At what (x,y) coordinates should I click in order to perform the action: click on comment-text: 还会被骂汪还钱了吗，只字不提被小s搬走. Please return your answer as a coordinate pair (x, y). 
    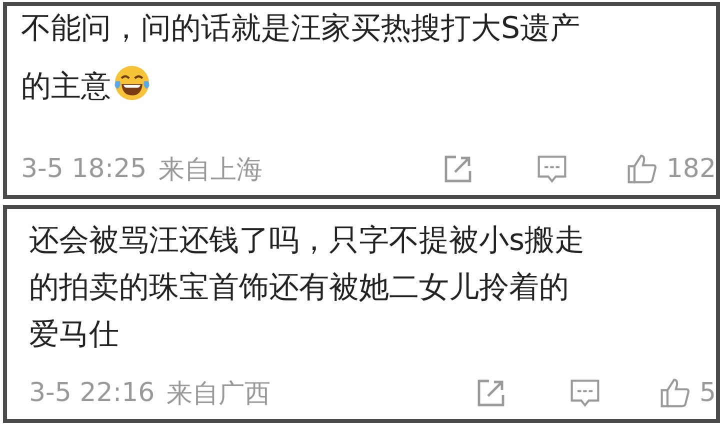
    Looking at the image, I should click on (307, 240).